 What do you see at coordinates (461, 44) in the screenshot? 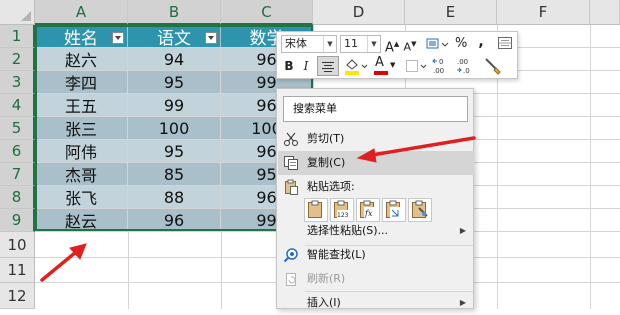
I see `percent-style-button: %` at bounding box center [461, 44].